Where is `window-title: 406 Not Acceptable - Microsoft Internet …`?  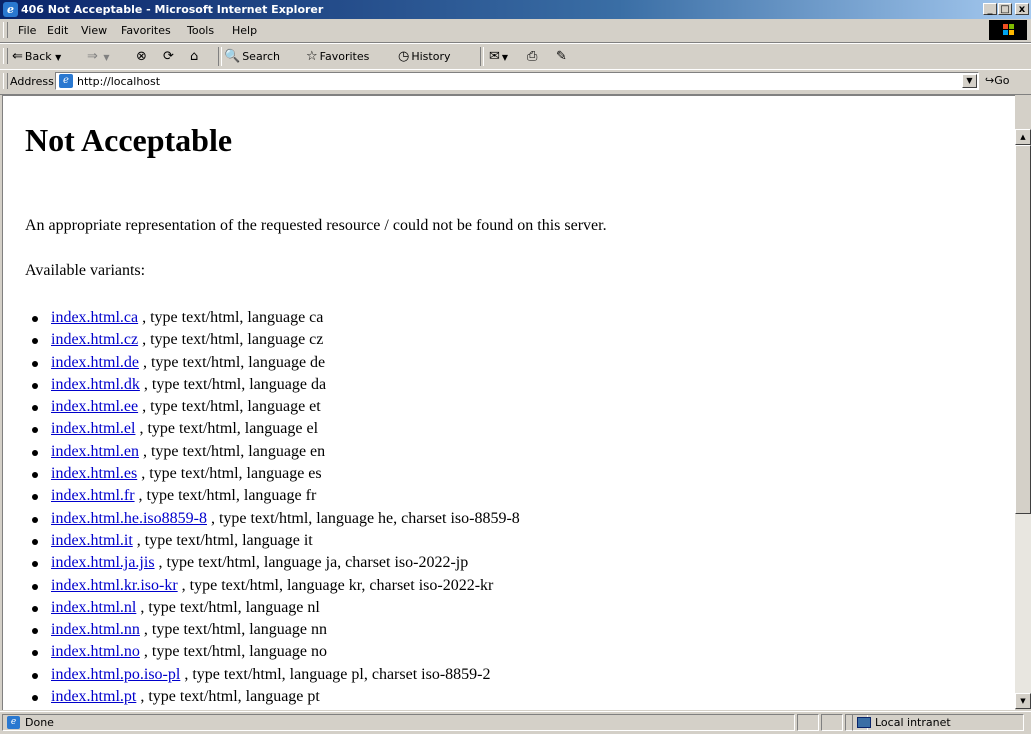 window-title: 406 Not Acceptable - Microsoft Internet … is located at coordinates (172, 9).